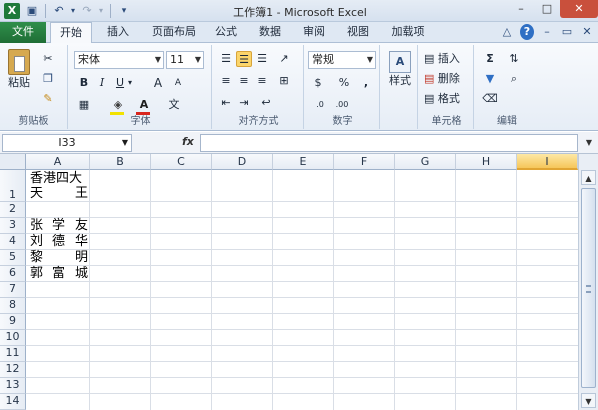 The height and width of the screenshot is (410, 598). I want to click on cell-a5: 黎 明, so click(58, 257).